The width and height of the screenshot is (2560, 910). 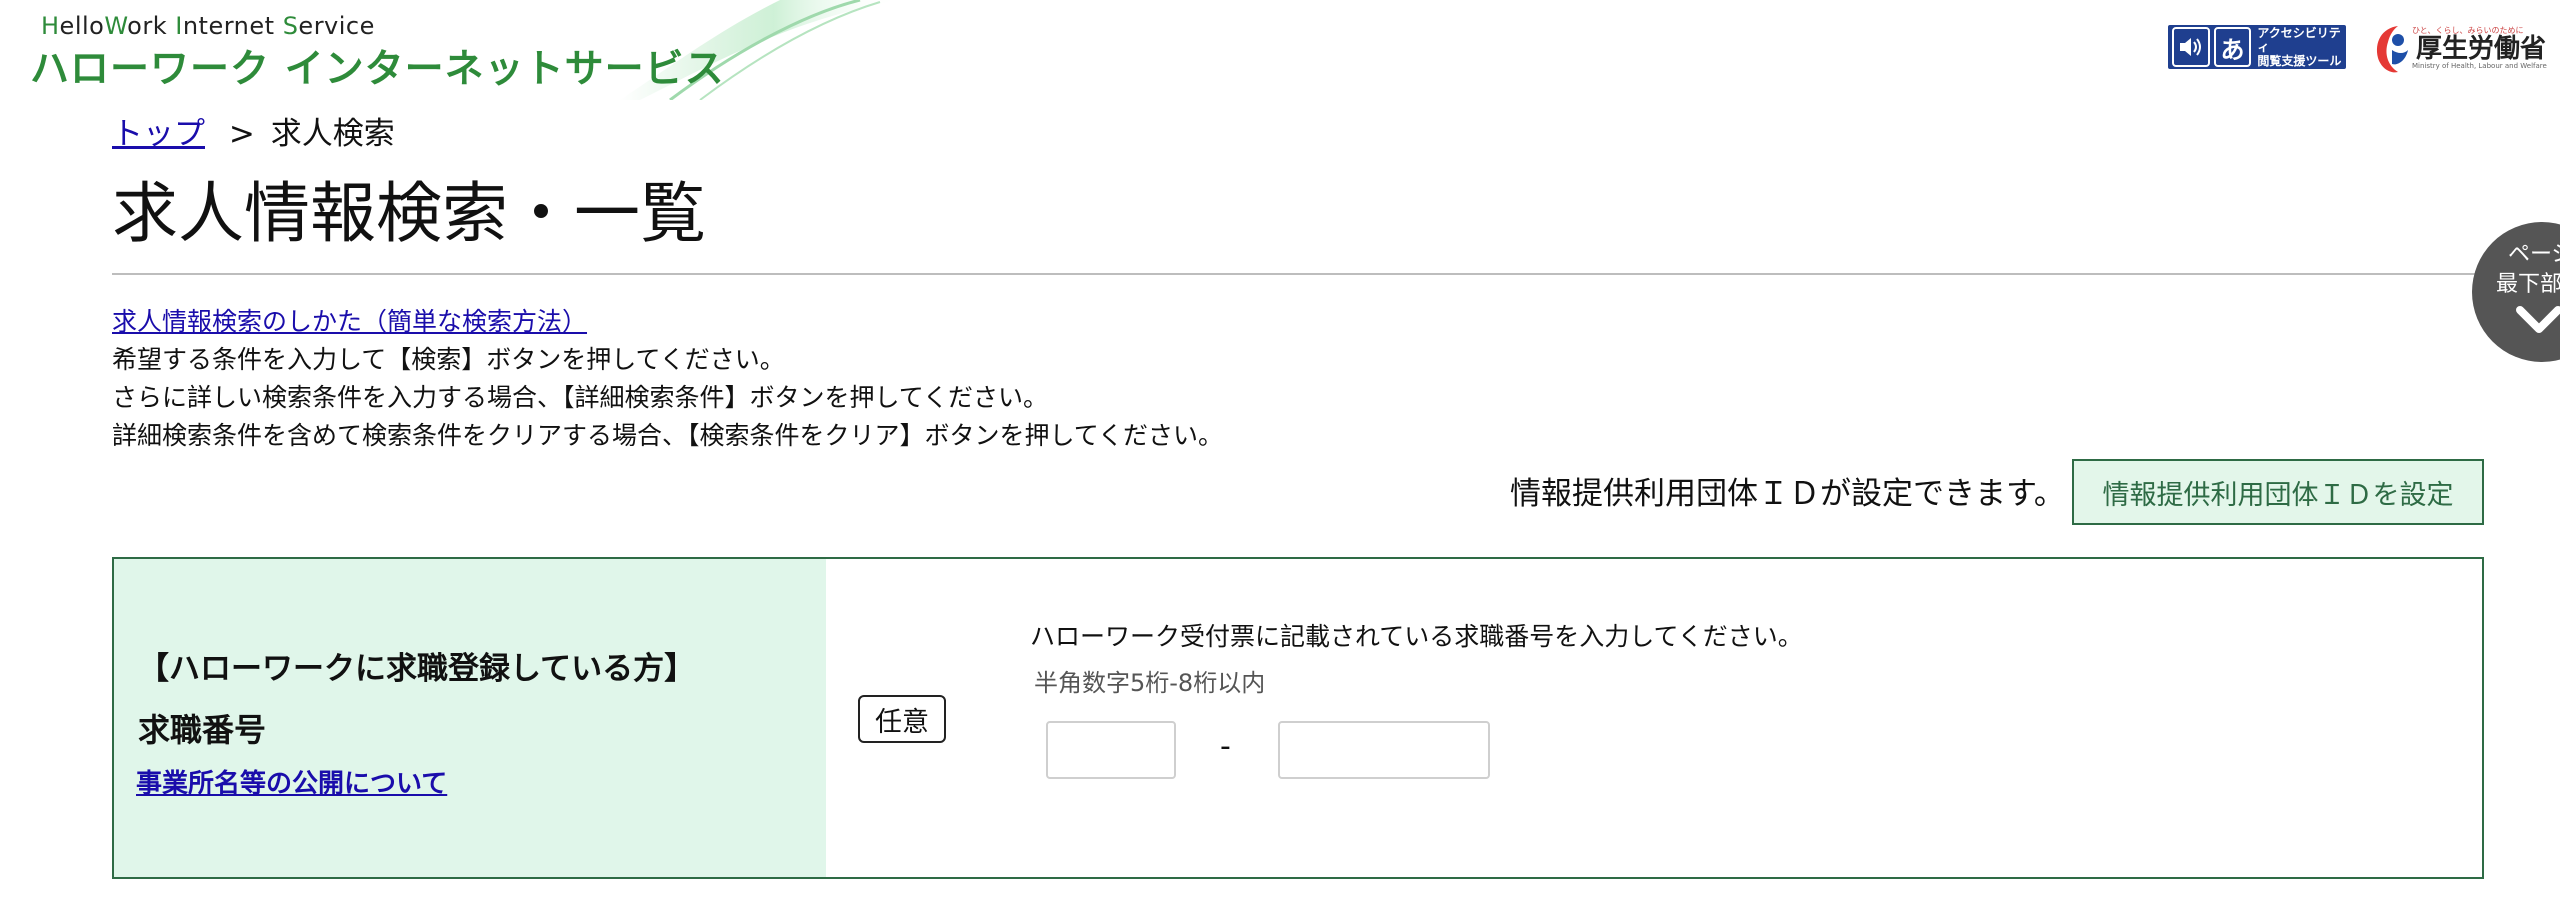 What do you see at coordinates (1336, 274) in the screenshot?
I see `title-divider` at bounding box center [1336, 274].